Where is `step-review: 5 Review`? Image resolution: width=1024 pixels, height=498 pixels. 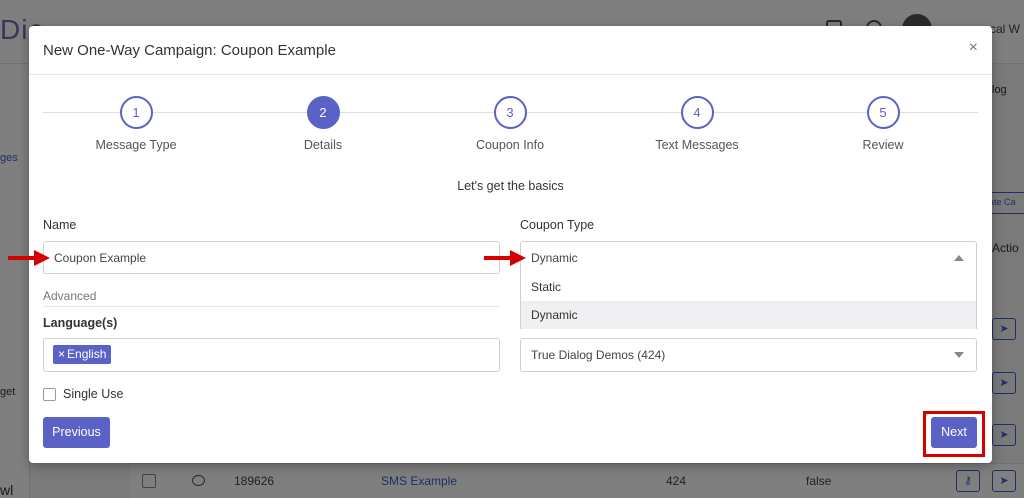 step-review: 5 Review is located at coordinates (883, 124).